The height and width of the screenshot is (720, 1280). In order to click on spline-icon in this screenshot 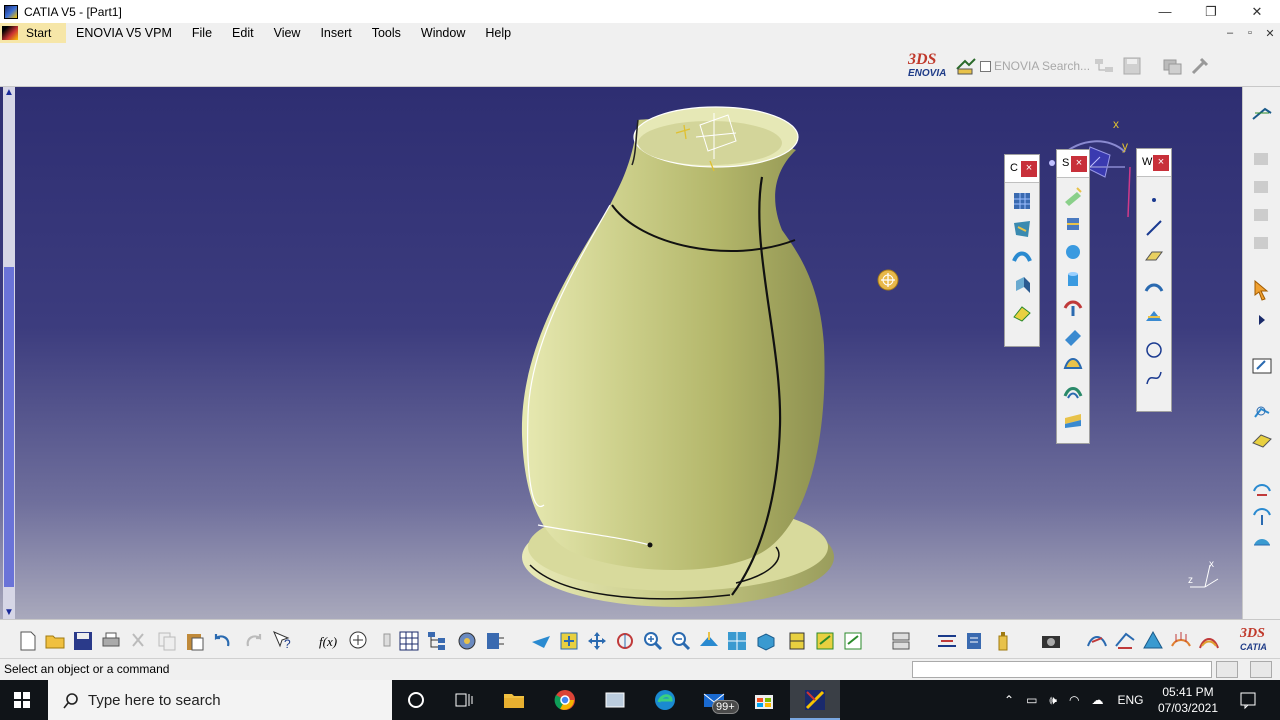, I will do `click(1154, 378)`.